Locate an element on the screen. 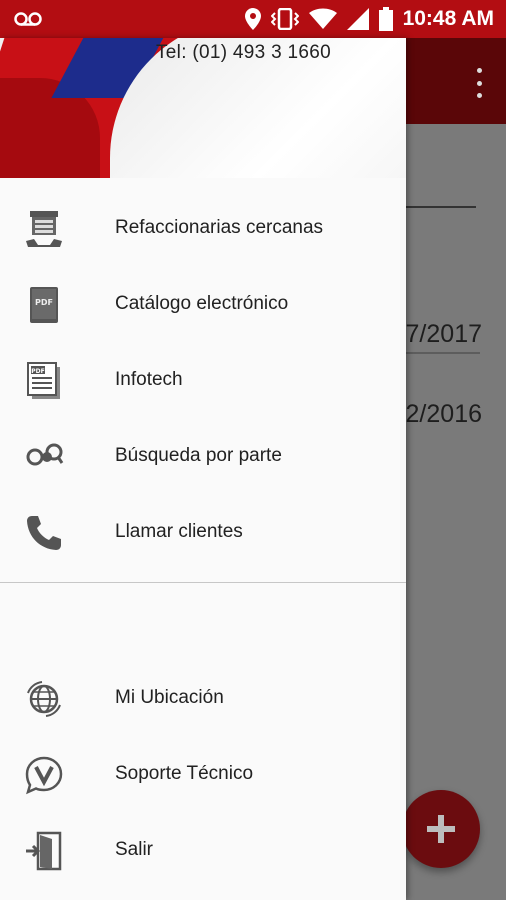 Image resolution: width=506 pixels, height=900 pixels. menu-item-soporte: Soporte Técnico is located at coordinates (203, 774).